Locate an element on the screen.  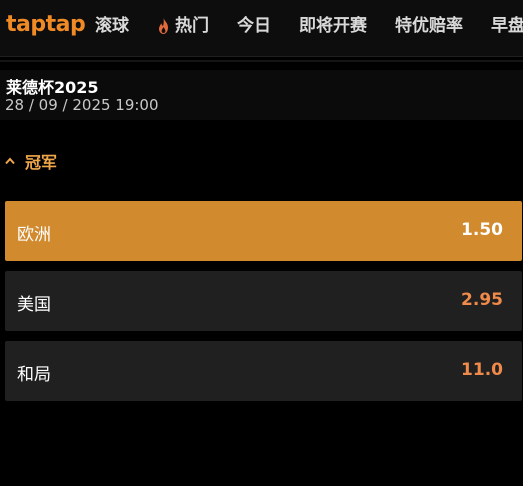
nav-upcoming-label: 即将开赛 is located at coordinates (333, 26).